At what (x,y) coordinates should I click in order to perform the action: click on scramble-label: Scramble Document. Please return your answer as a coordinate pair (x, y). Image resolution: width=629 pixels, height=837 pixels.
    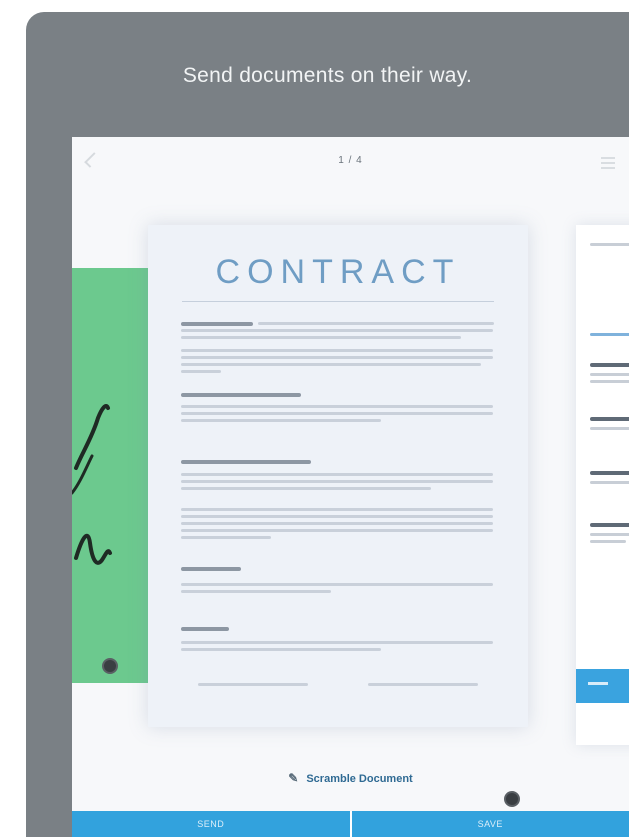
    Looking at the image, I should click on (359, 779).